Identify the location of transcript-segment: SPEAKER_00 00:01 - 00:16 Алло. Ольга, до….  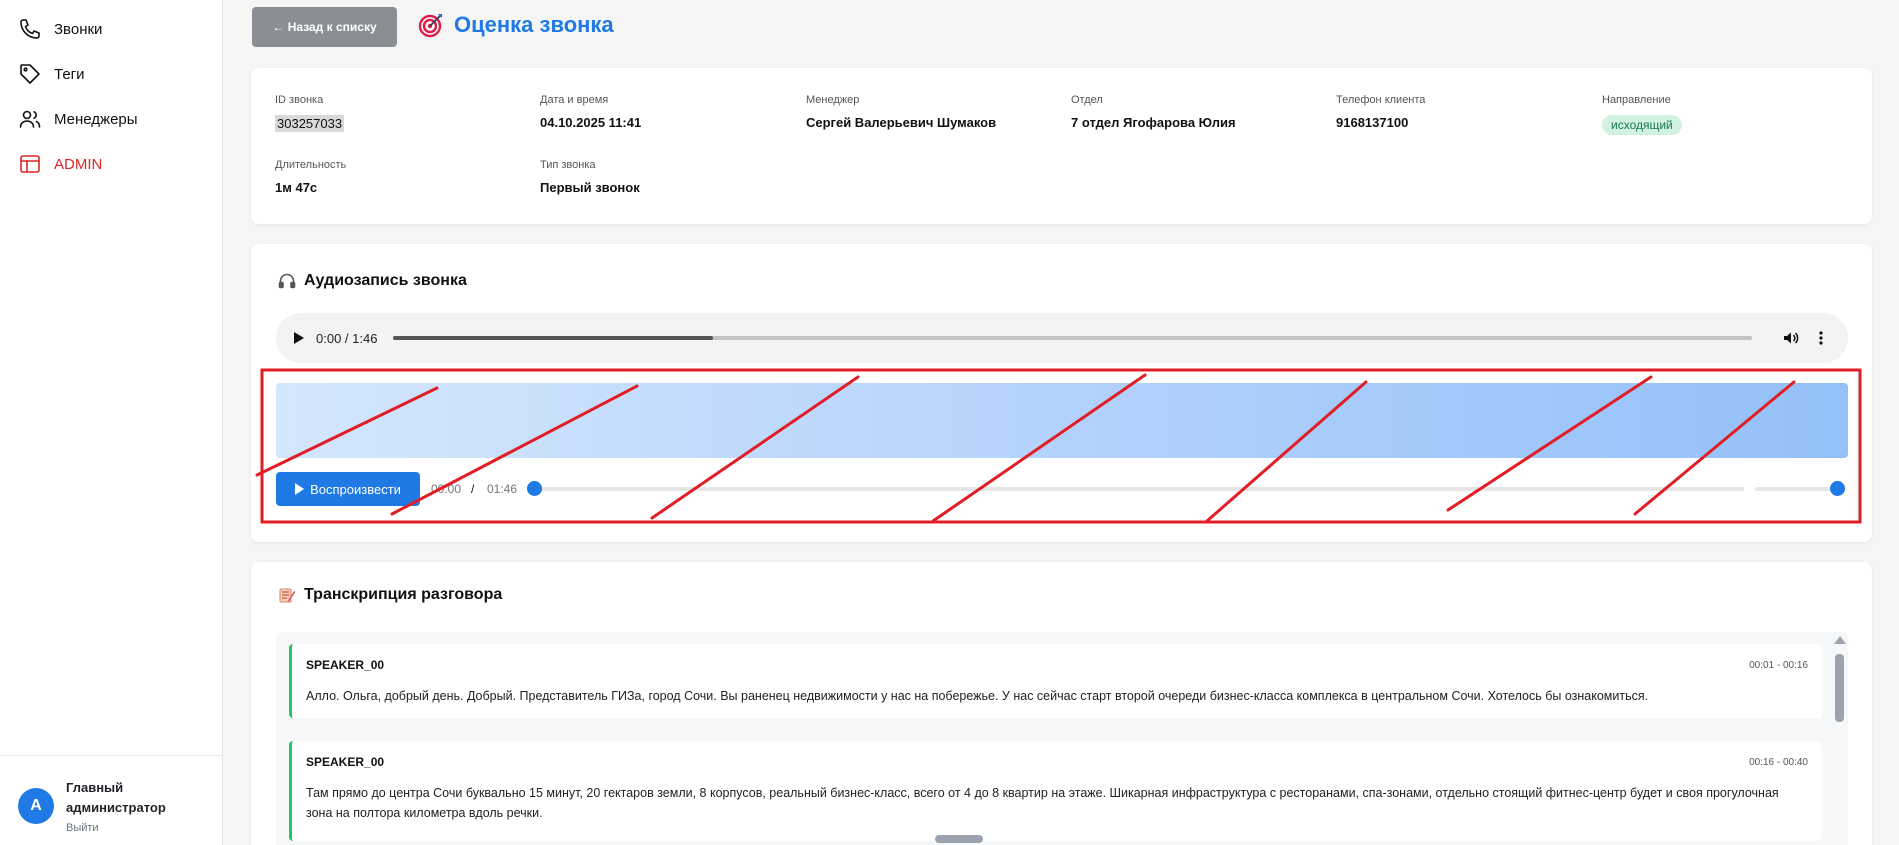
(1055, 681).